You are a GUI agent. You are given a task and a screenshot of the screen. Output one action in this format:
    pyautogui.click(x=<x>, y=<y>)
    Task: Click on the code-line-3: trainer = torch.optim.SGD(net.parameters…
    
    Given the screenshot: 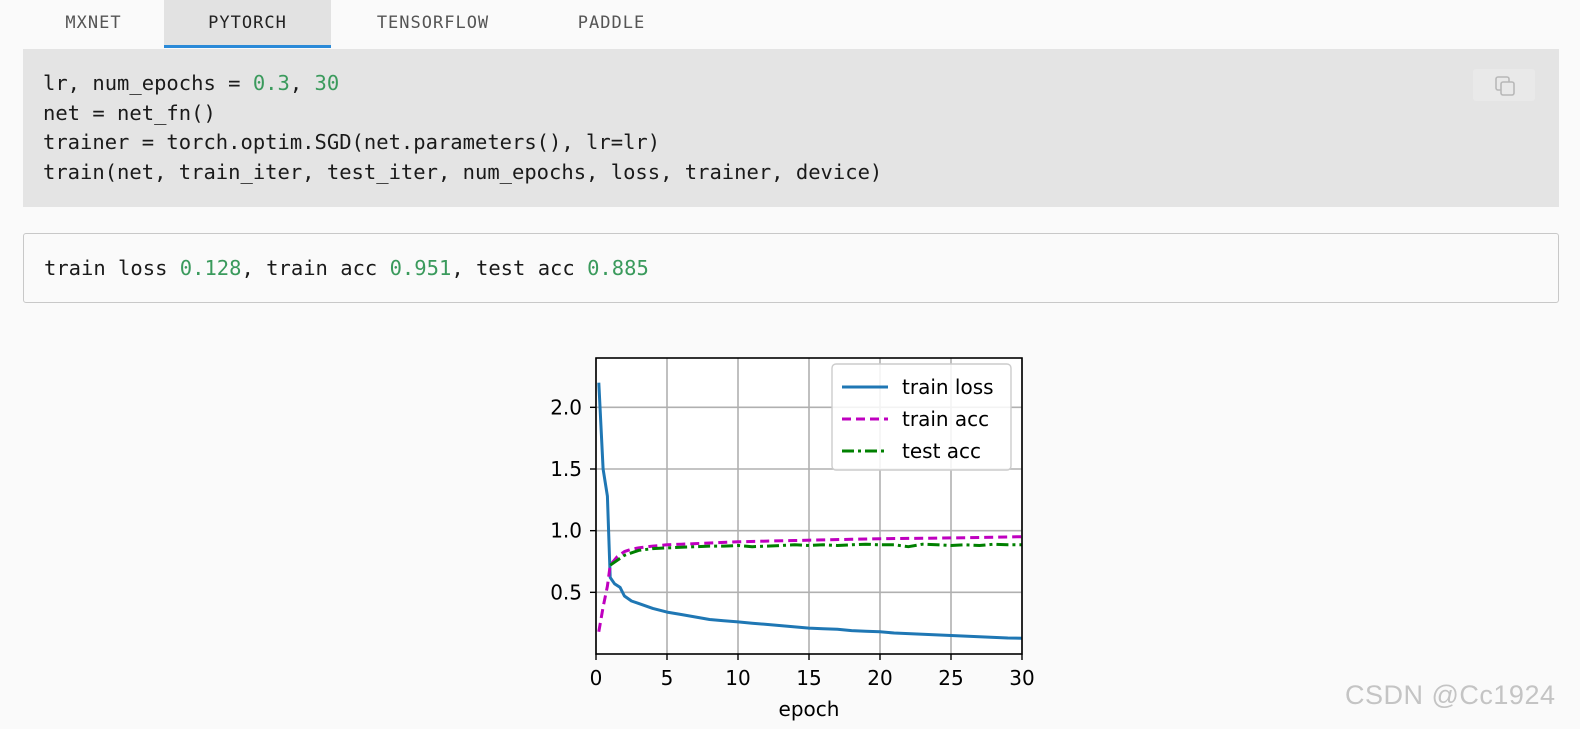 What is the action you would take?
    pyautogui.click(x=352, y=142)
    